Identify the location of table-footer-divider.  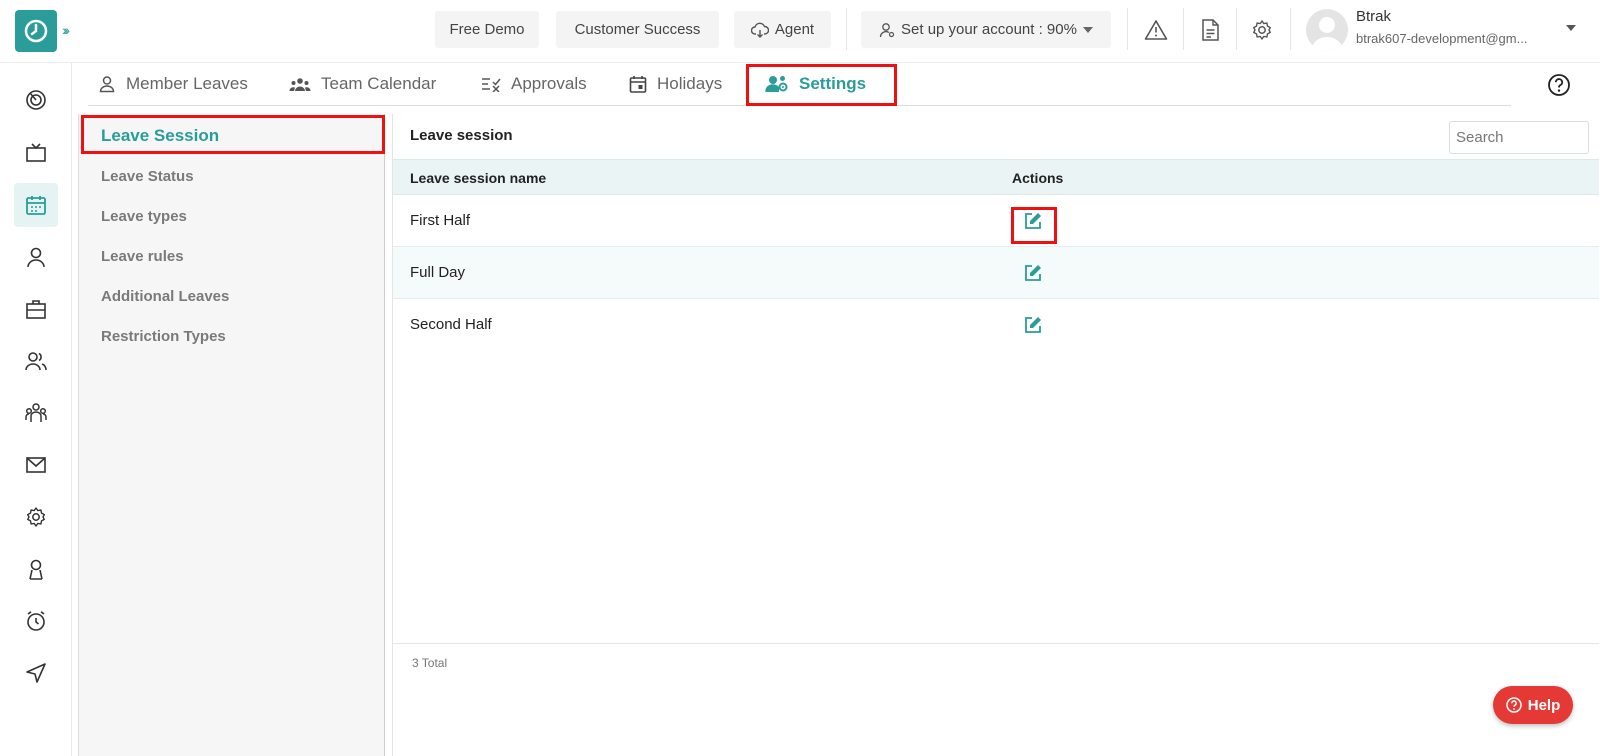
(996, 643).